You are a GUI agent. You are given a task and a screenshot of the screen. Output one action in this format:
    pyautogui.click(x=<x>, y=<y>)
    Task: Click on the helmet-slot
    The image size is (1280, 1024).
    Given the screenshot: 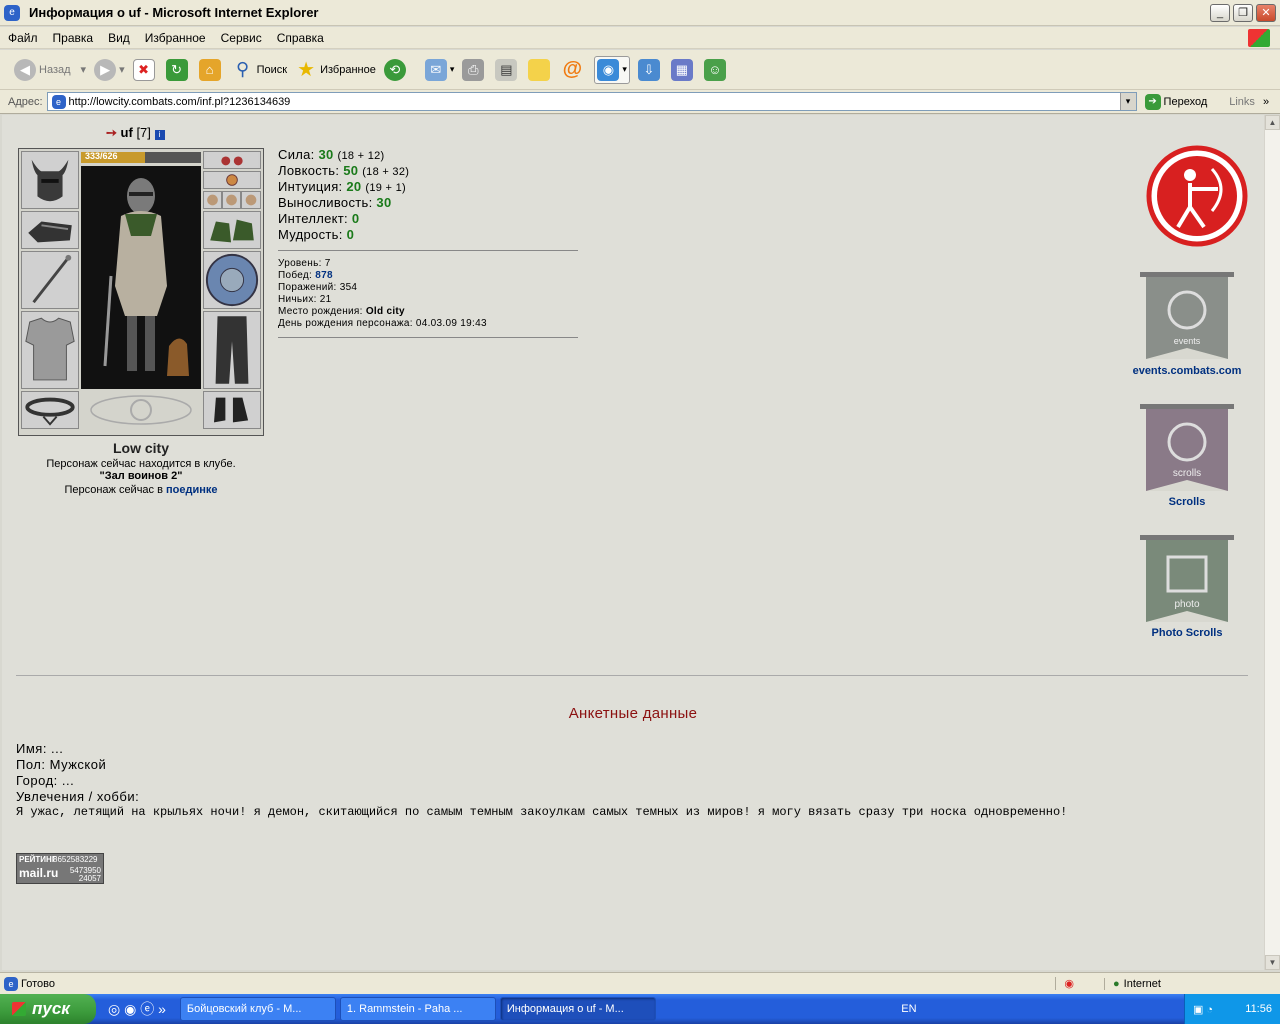 What is the action you would take?
    pyautogui.click(x=50, y=180)
    